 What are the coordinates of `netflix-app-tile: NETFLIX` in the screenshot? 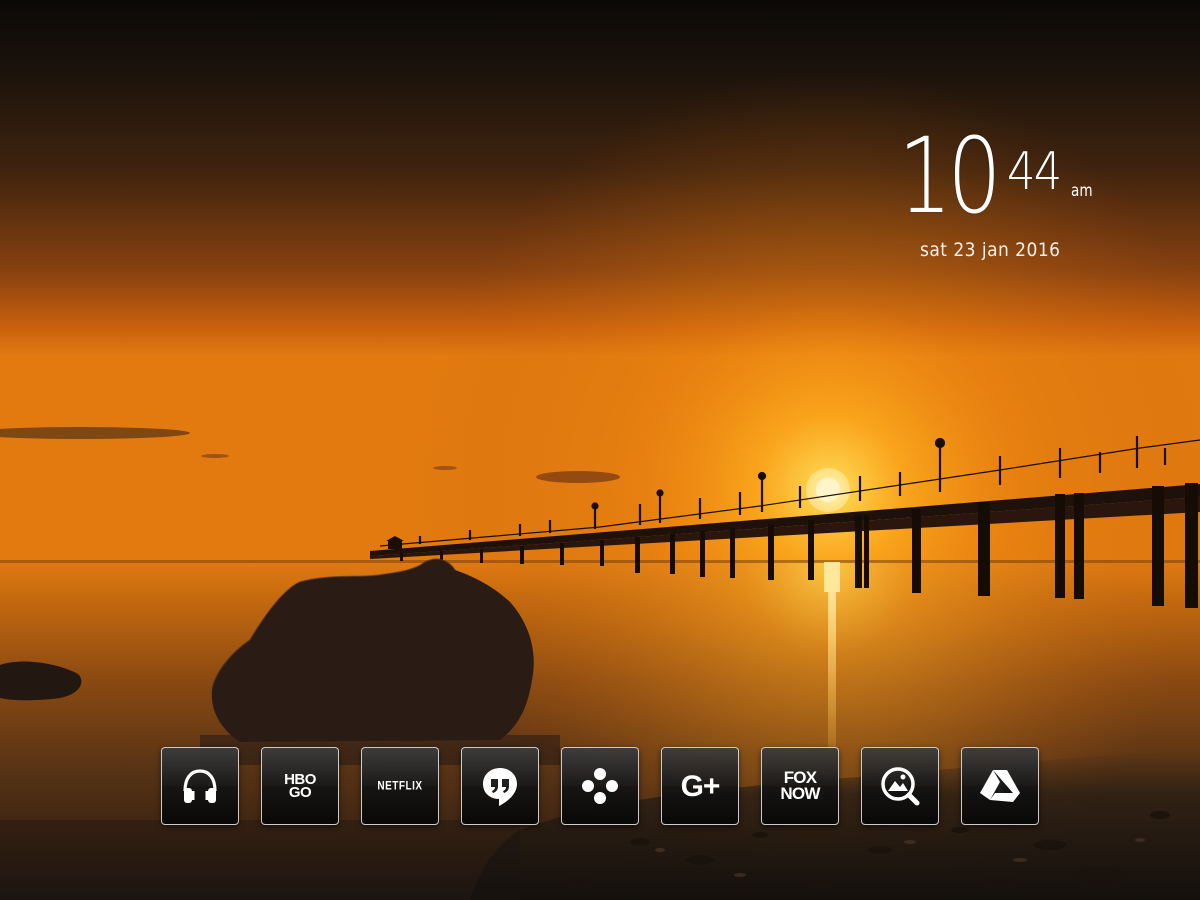 It's located at (400, 786).